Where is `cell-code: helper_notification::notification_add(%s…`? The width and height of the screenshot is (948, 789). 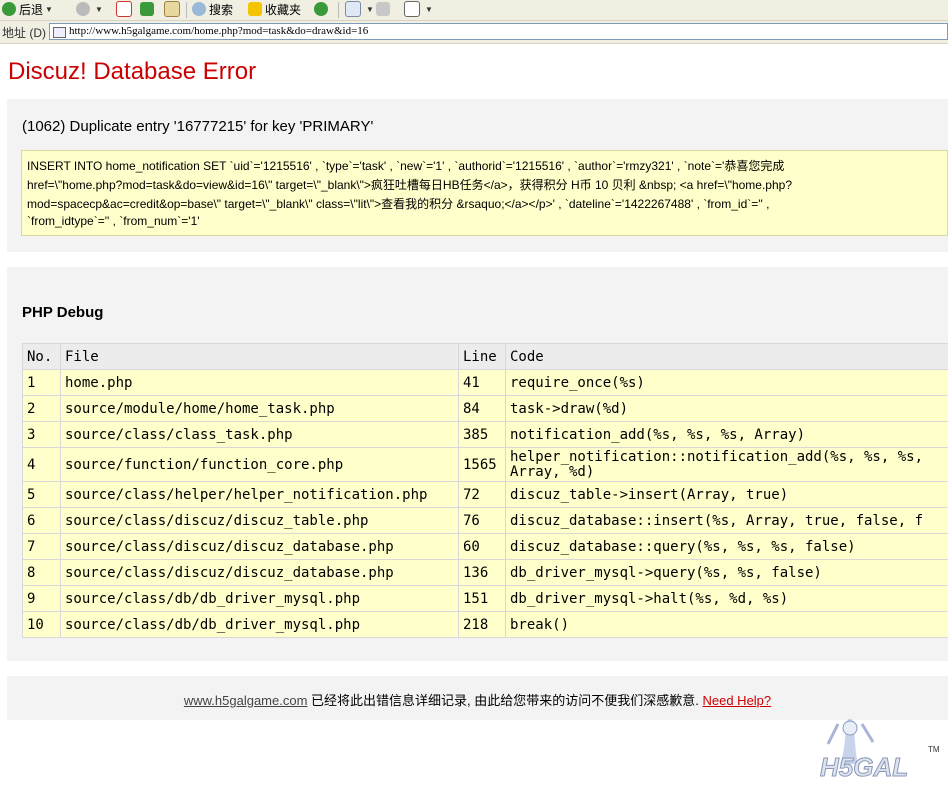
cell-code: helper_notification::notification_add(%s… is located at coordinates (727, 465).